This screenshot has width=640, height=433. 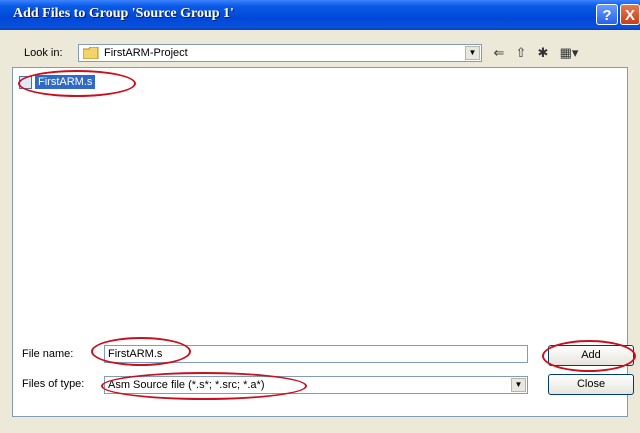 I want to click on asm-file-icon, so click(x=25, y=82).